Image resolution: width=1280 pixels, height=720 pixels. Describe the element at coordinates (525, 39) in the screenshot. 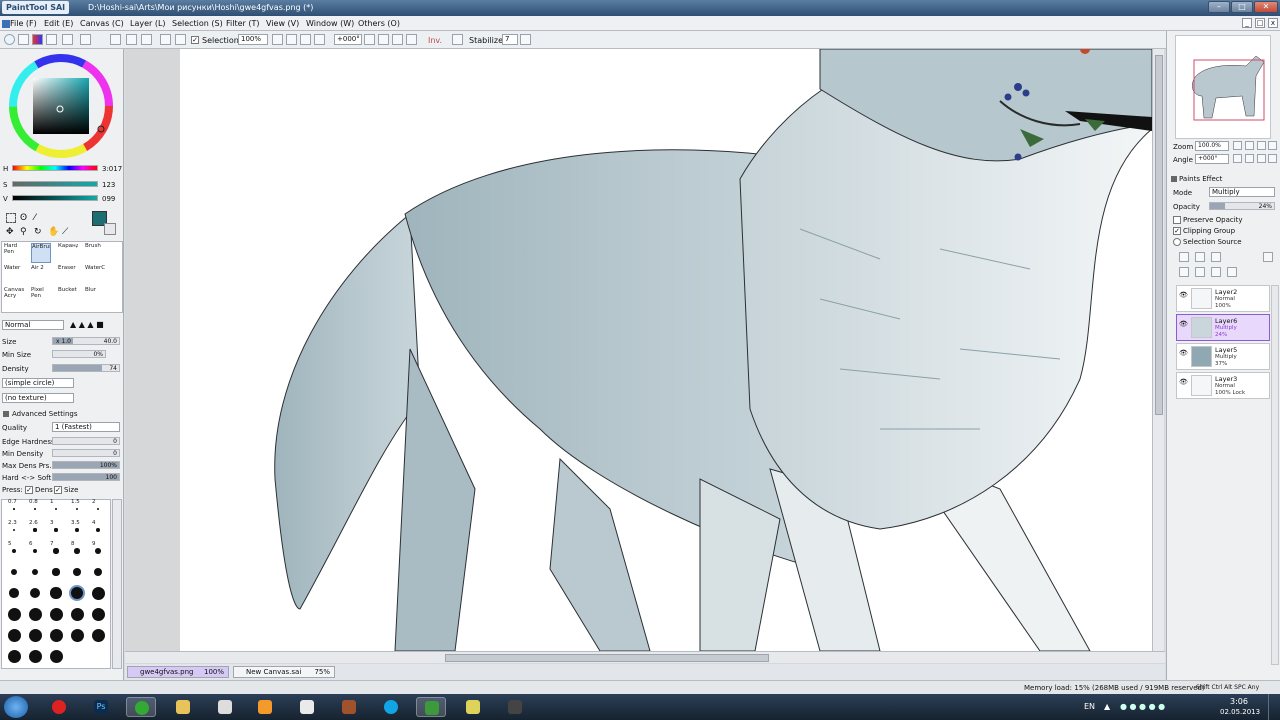

I see `stabilizer-dropdown-icon` at that location.